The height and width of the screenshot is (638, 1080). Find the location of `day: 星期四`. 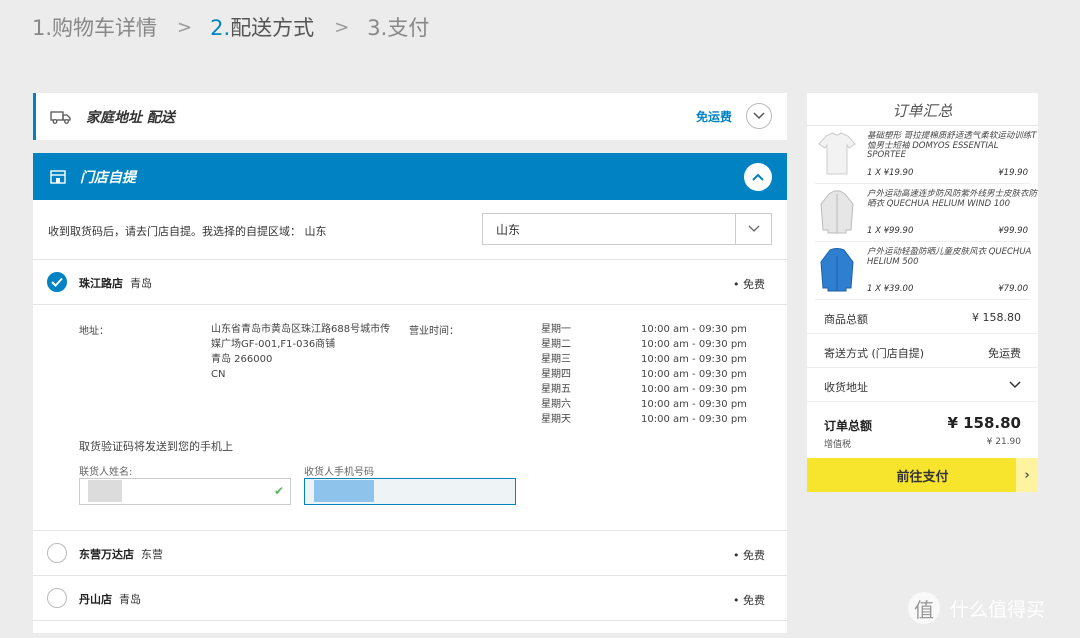

day: 星期四 is located at coordinates (556, 374).